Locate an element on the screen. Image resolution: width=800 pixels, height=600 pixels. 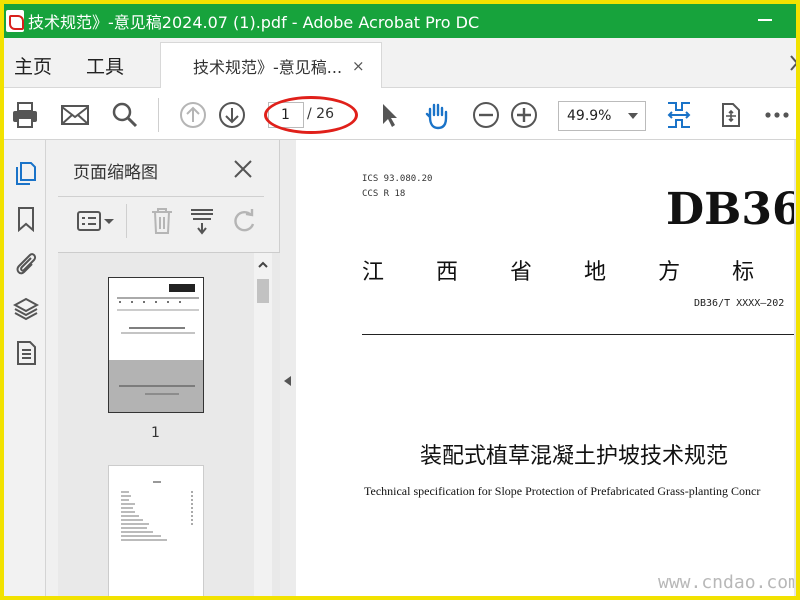
minimize-button is located at coordinates (765, 19).